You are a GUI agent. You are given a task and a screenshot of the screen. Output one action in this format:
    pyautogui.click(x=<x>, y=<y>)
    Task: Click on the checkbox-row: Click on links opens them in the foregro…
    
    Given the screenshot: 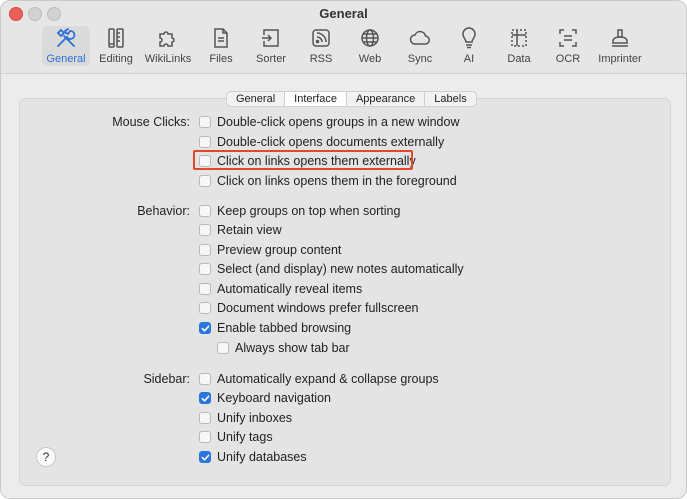 What is the action you would take?
    pyautogui.click(x=328, y=181)
    